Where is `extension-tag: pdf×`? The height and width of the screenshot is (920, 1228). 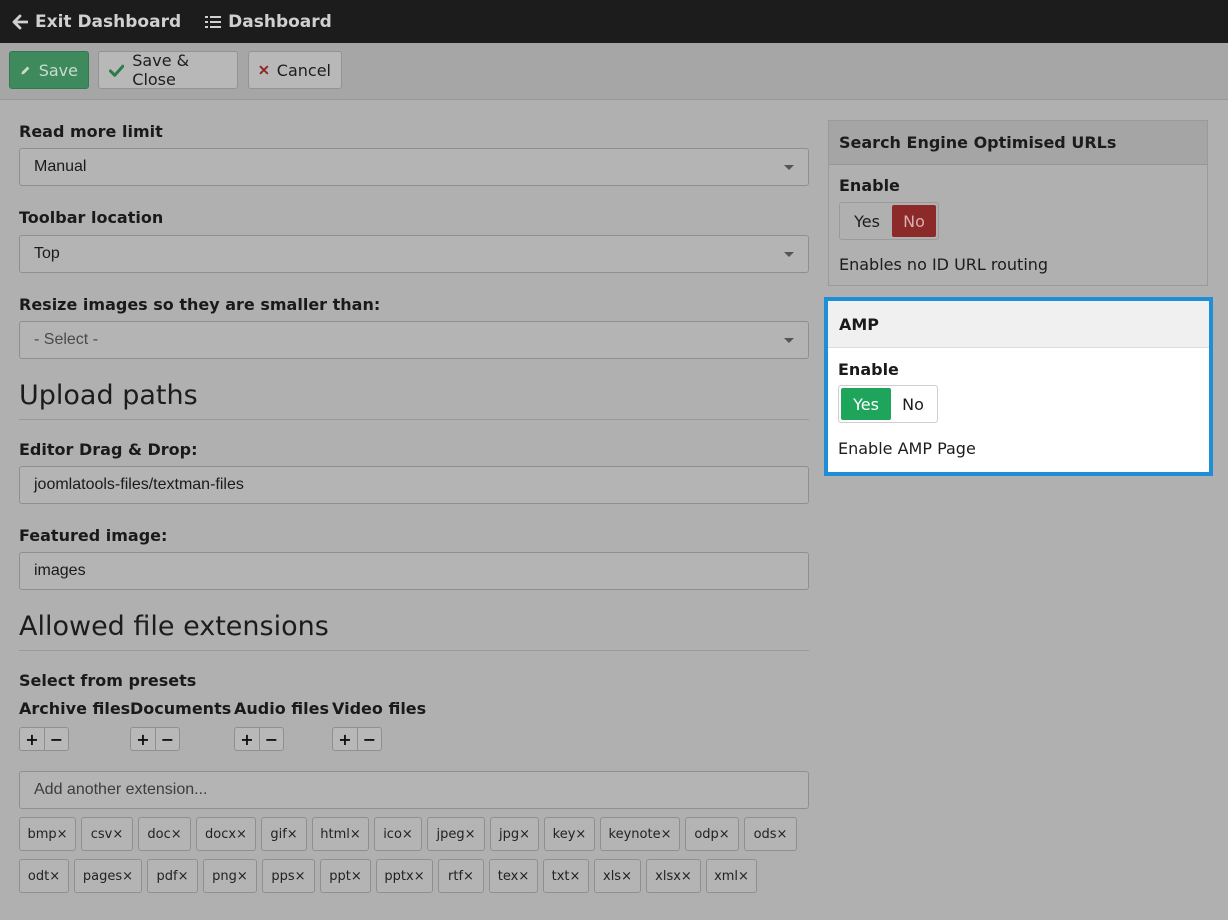
extension-tag: pdf× is located at coordinates (172, 876).